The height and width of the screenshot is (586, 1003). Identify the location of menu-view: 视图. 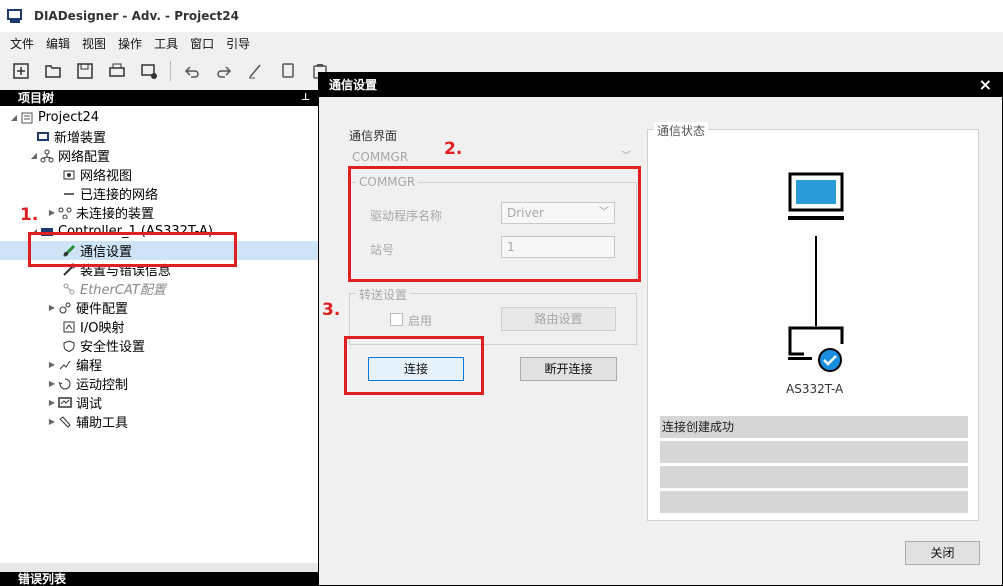
(94, 43).